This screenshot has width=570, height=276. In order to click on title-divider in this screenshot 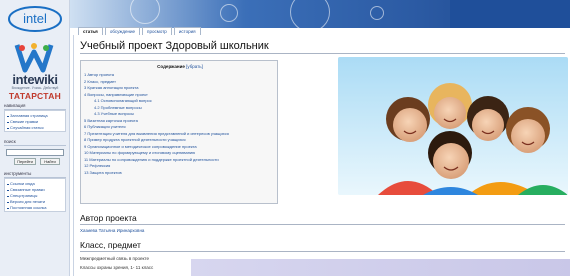, I will do `click(322, 53)`.